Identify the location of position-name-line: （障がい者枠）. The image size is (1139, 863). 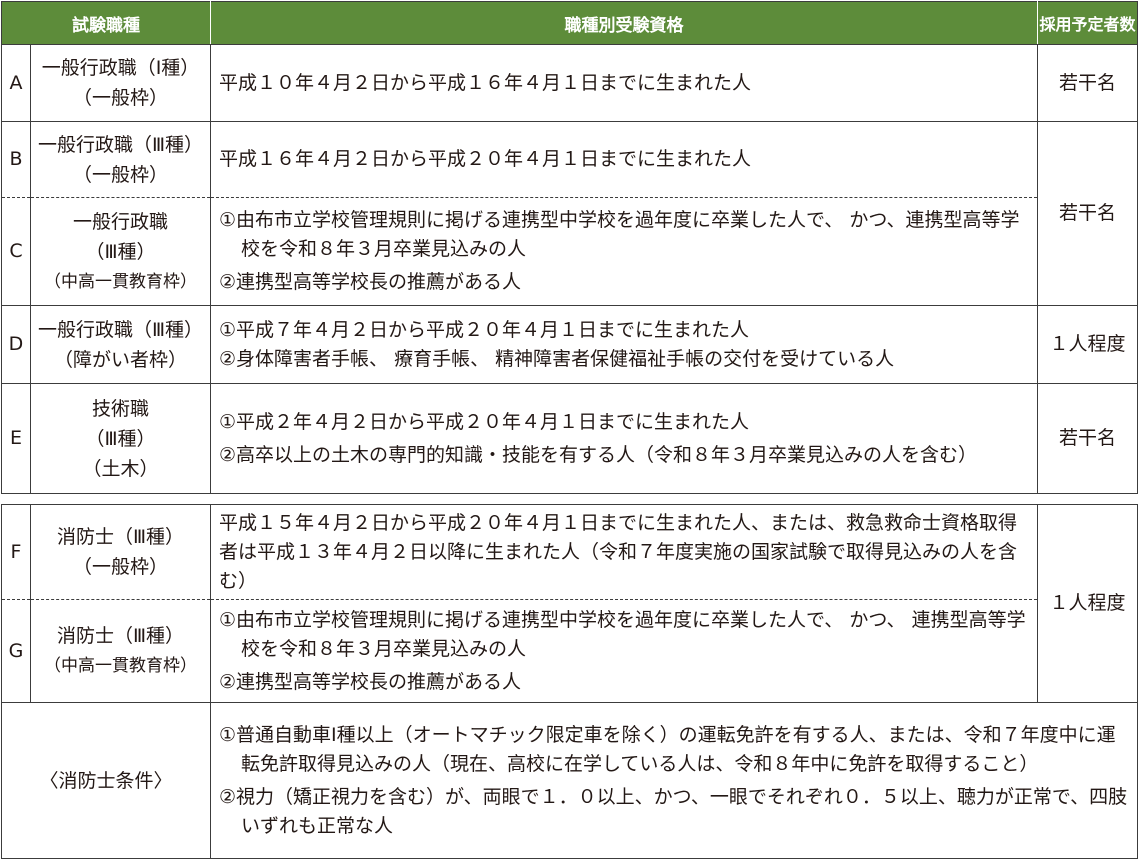
(120, 359).